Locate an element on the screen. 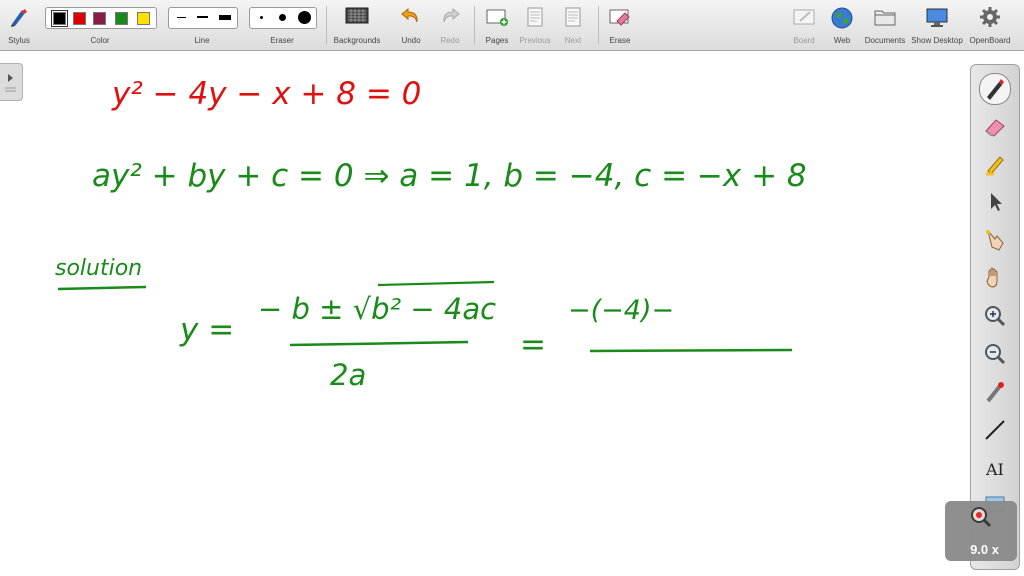  step-numerator: −(−4)− is located at coordinates (621, 310).